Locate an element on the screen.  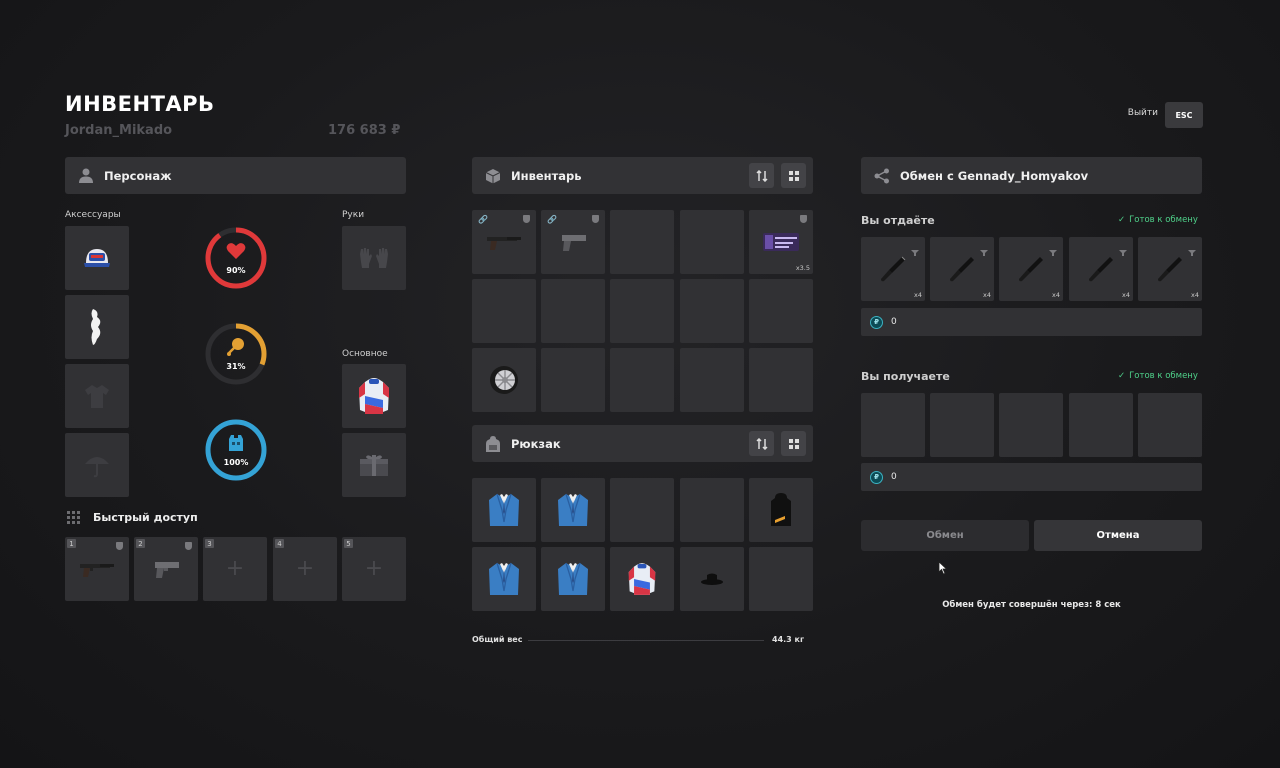
link-icon: 🔗 is located at coordinates (483, 219).